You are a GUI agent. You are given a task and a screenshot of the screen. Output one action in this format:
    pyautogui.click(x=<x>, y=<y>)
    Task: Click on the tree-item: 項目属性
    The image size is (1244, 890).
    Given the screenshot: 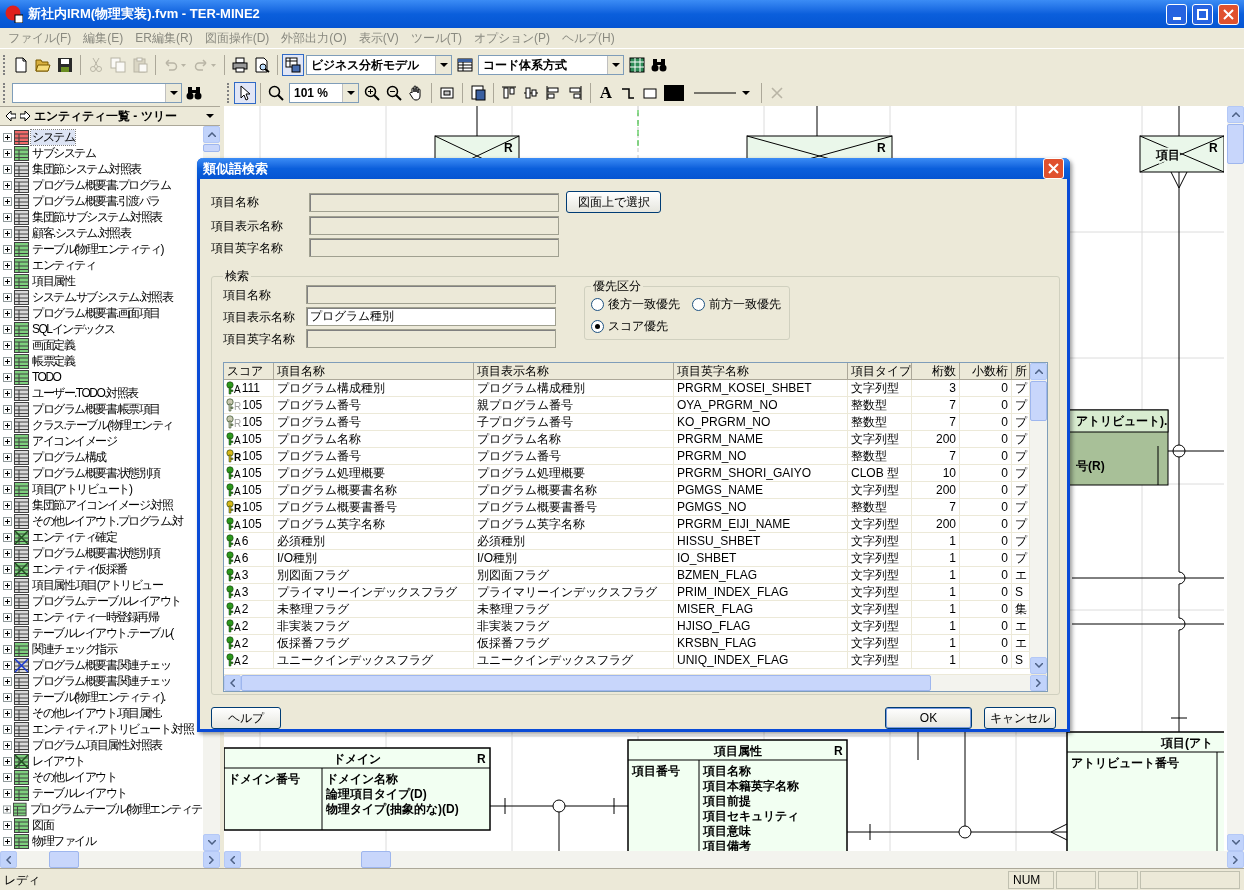 What is the action you would take?
    pyautogui.click(x=53, y=281)
    